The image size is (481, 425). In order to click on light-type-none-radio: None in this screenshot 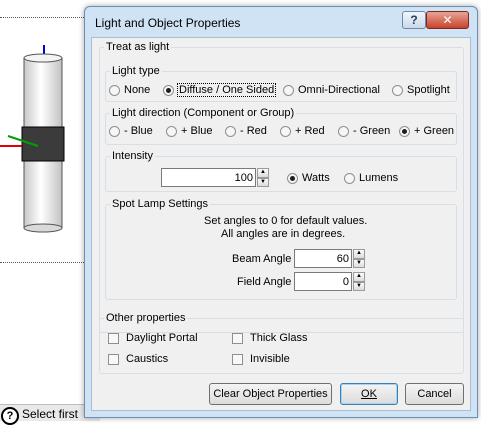, I will do `click(129, 90)`.